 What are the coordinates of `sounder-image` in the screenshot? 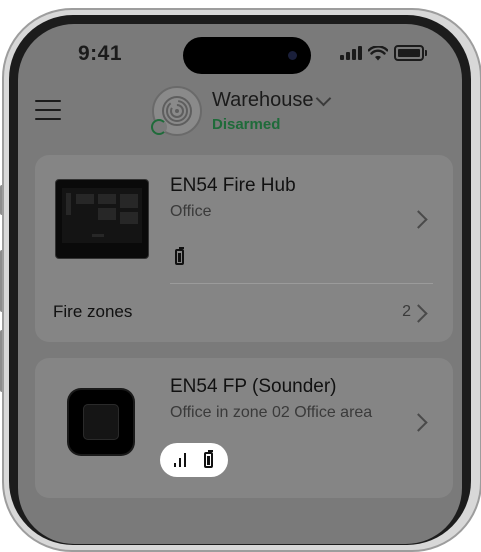 It's located at (101, 422).